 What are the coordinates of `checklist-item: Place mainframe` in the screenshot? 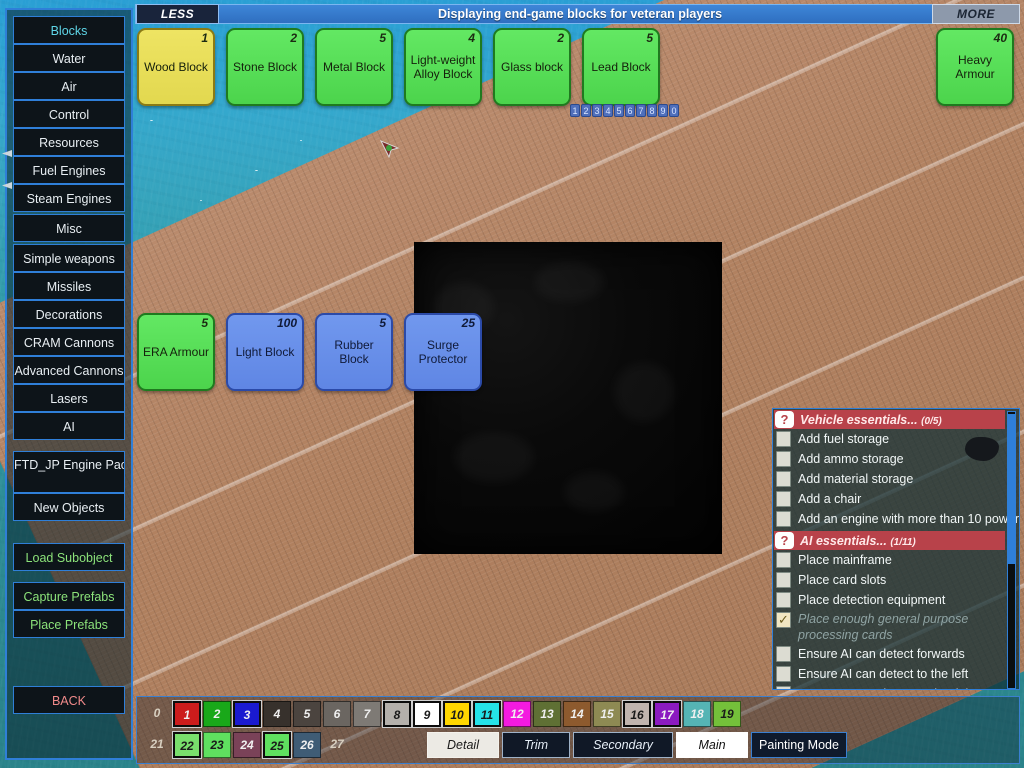 It's located at (889, 561).